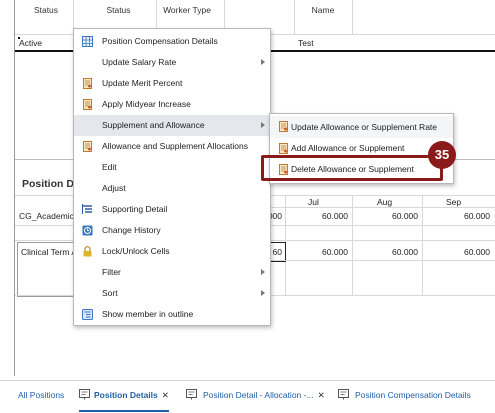  I want to click on menu-item-label: Adjust, so click(114, 188).